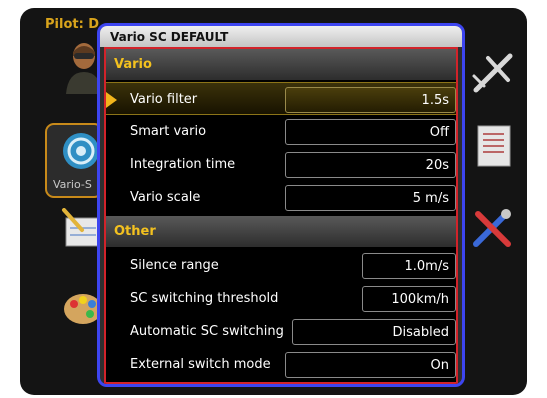 Image resolution: width=547 pixels, height=398 pixels. What do you see at coordinates (370, 165) in the screenshot?
I see `row-value-integration-time: 20s` at bounding box center [370, 165].